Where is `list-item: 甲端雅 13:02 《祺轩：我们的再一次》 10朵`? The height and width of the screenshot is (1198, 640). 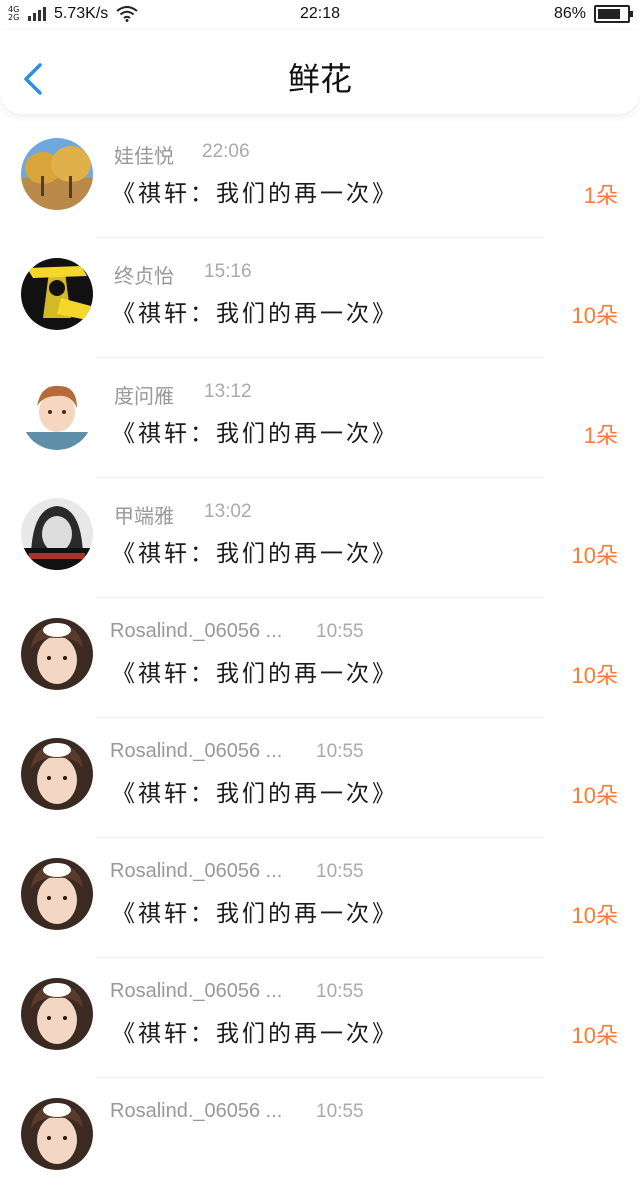
list-item: 甲端雅 13:02 《祺轩：我们的再一次》 10朵 is located at coordinates (320, 538).